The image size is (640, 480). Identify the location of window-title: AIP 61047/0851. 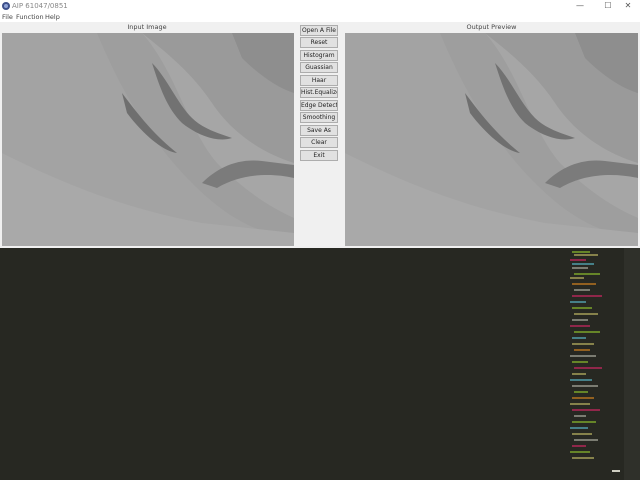
(40, 6).